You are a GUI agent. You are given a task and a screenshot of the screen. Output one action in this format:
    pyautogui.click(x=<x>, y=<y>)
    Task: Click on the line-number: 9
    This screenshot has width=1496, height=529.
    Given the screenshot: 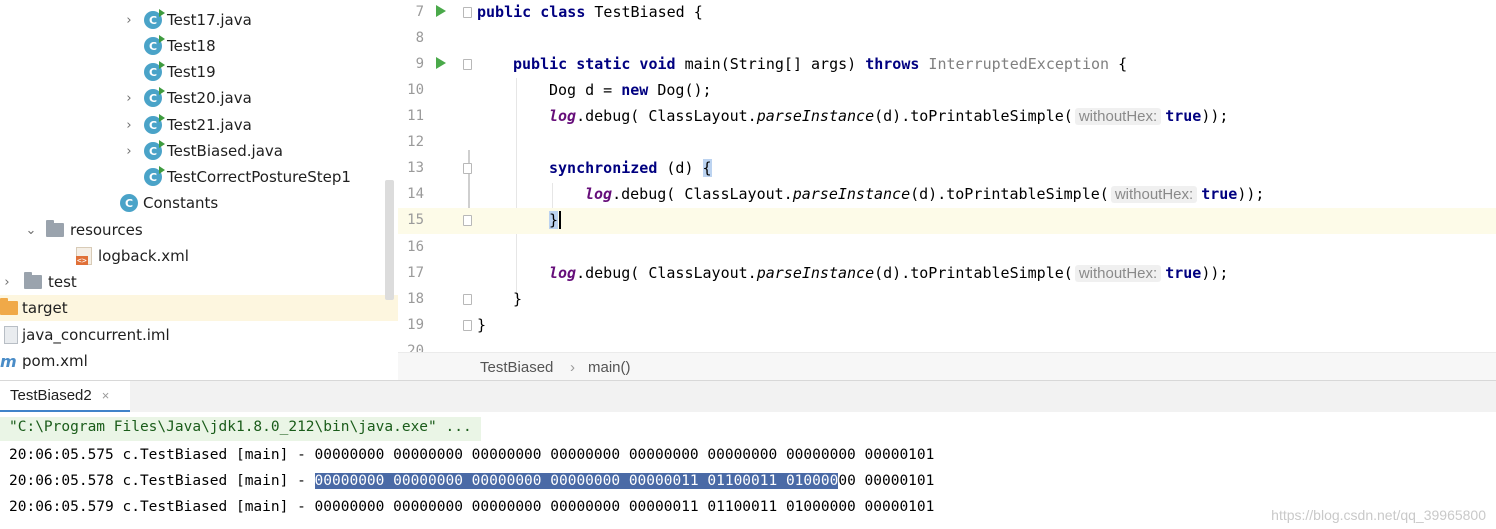 What is the action you would take?
    pyautogui.click(x=419, y=64)
    